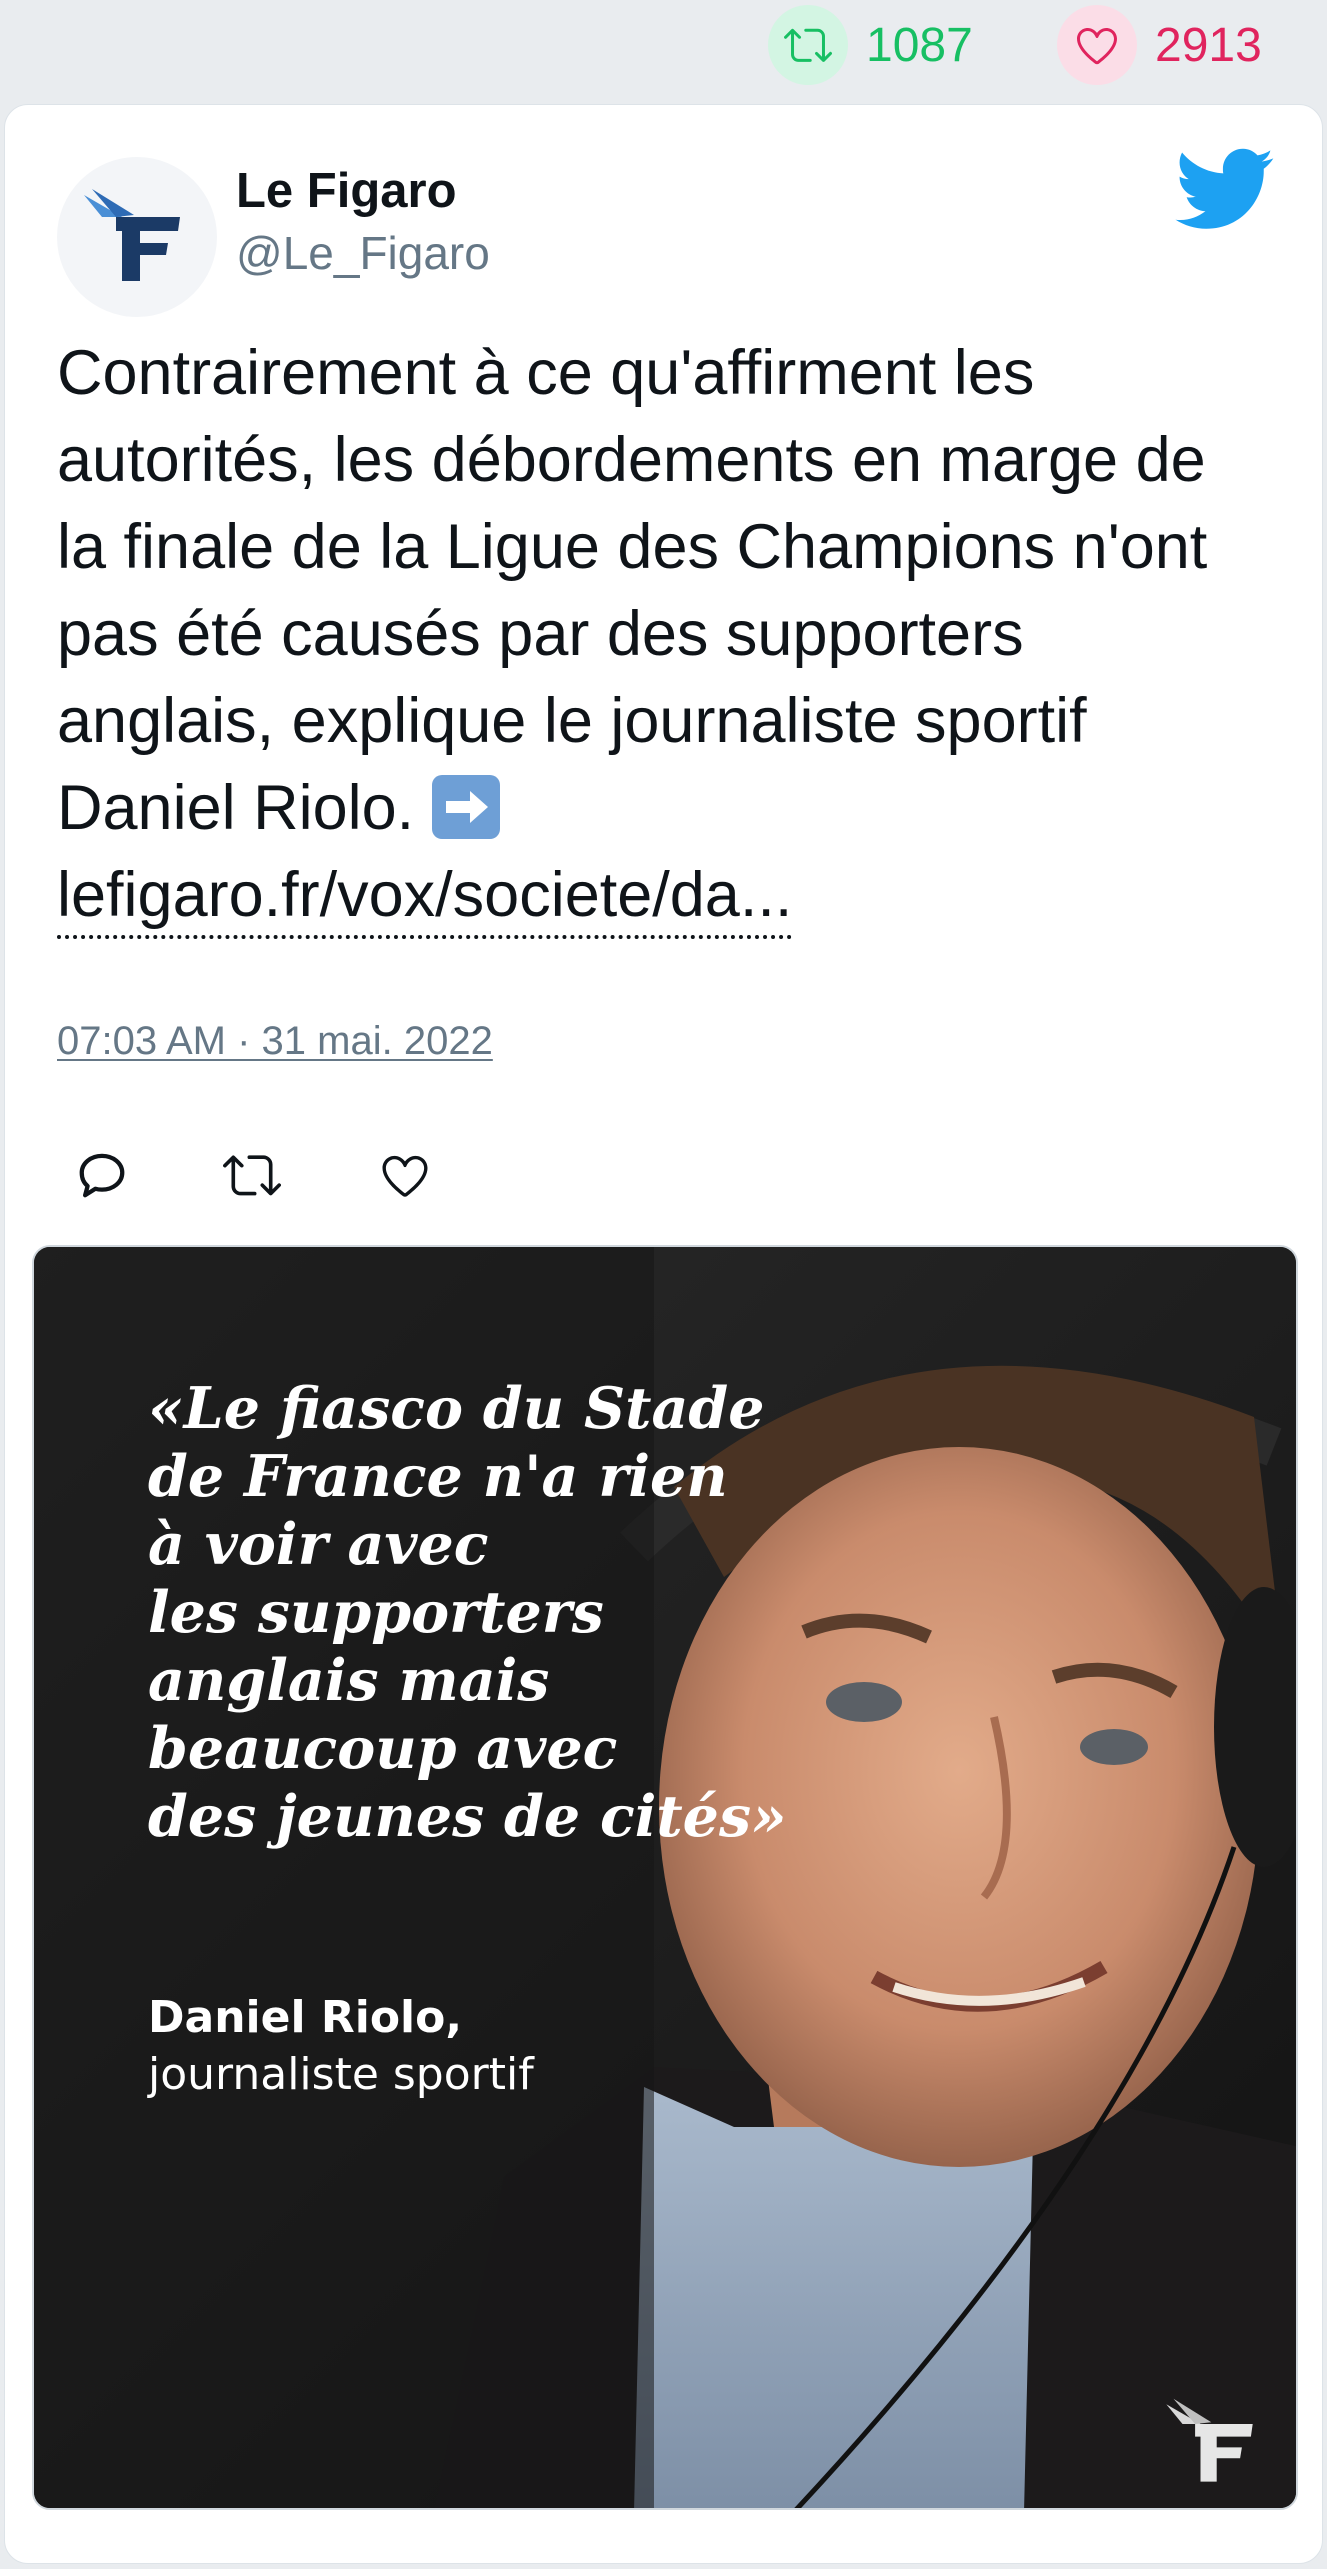  I want to click on tweet-stats-bar: 1087 2913, so click(663, 48).